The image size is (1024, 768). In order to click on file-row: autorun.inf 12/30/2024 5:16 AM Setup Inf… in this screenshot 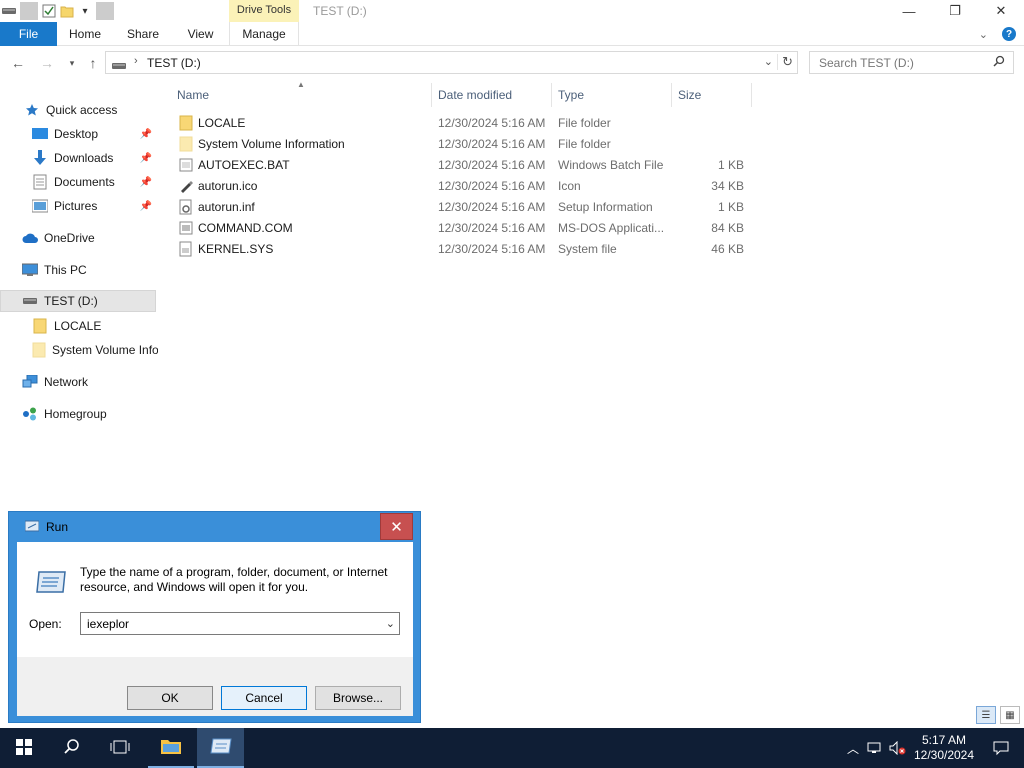, I will do `click(464, 207)`.